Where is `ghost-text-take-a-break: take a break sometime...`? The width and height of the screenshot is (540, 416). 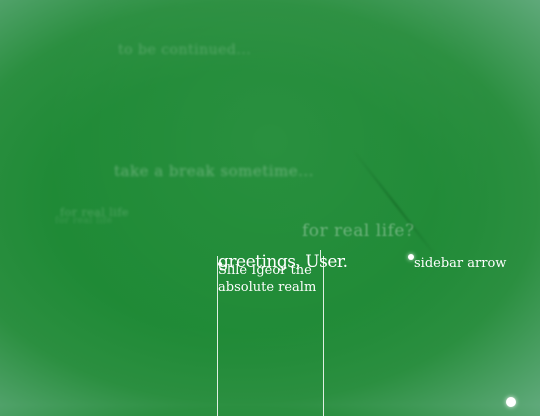
ghost-text-take-a-break: take a break sometime... is located at coordinates (214, 171).